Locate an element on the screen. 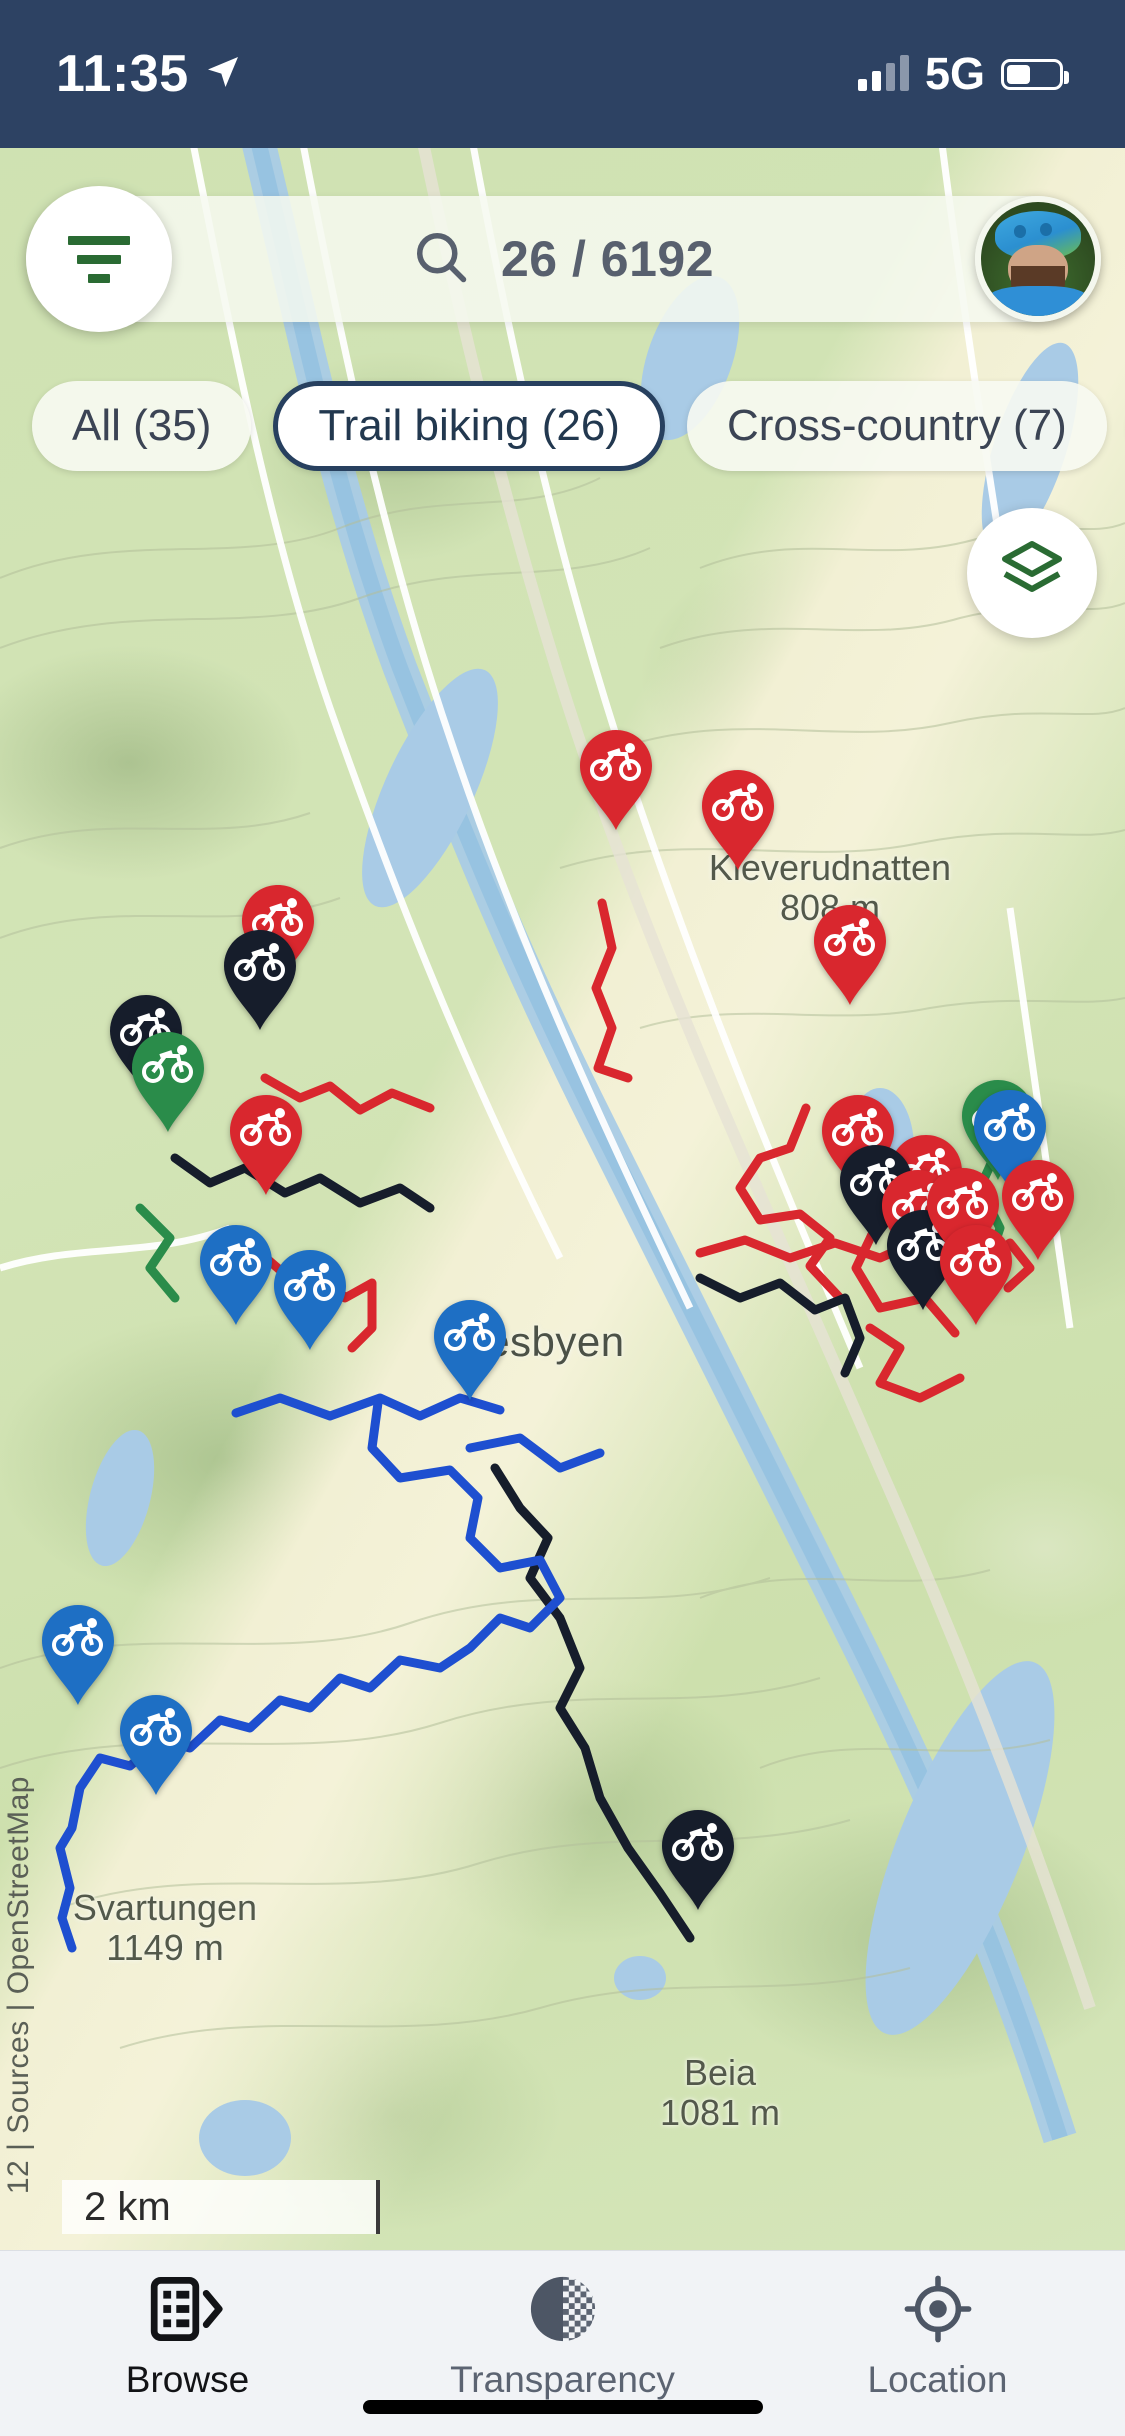 This screenshot has width=1125, height=2436. status-bar: 11:35 5G is located at coordinates (562, 74).